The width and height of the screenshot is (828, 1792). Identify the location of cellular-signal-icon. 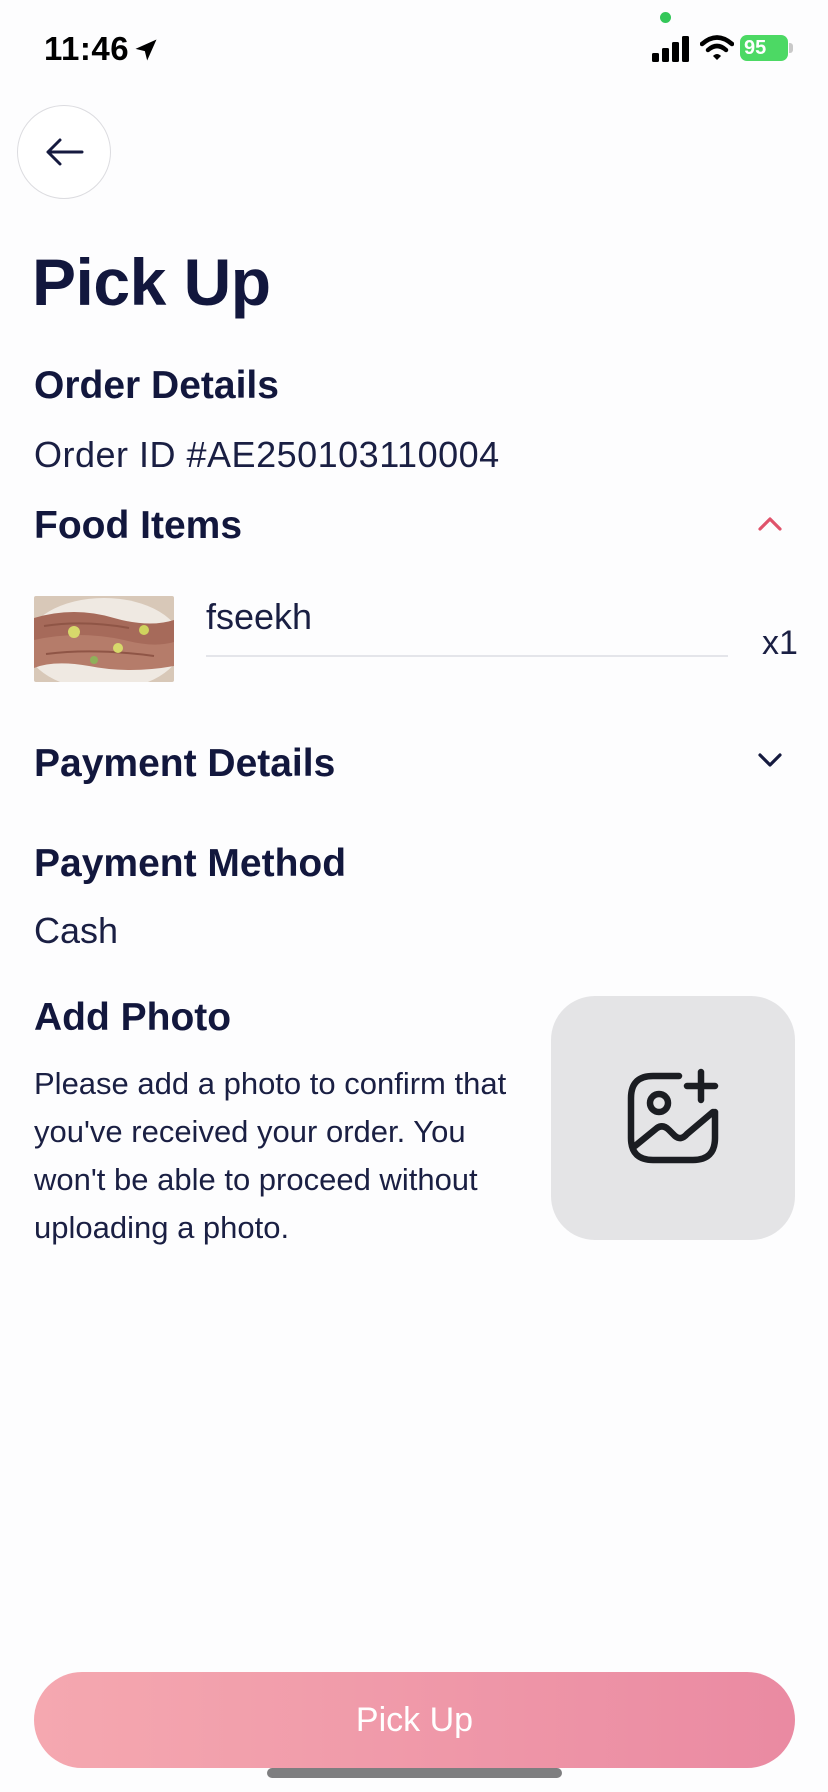
(670, 49).